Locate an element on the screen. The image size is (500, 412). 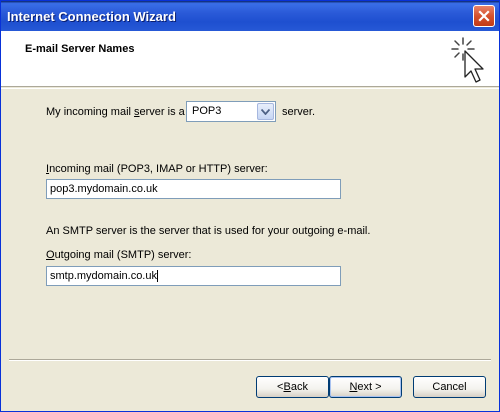
text-caret is located at coordinates (157, 276).